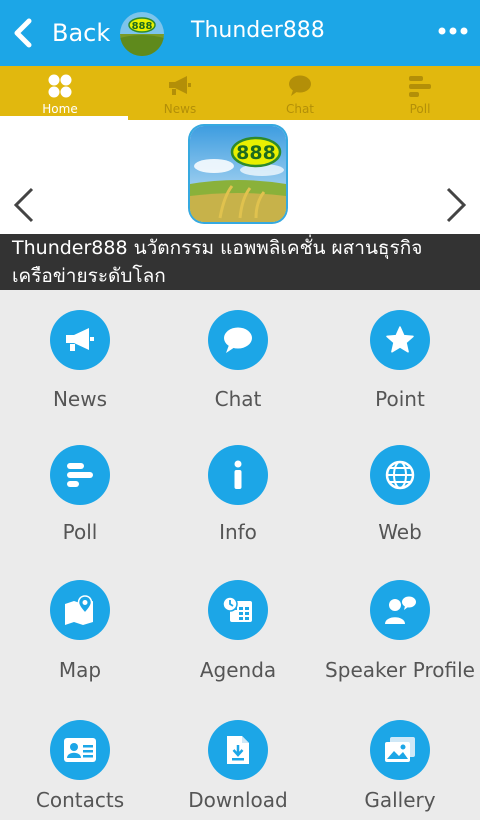 This screenshot has height=820, width=480. I want to click on menu-item-download: Download, so click(238, 770).